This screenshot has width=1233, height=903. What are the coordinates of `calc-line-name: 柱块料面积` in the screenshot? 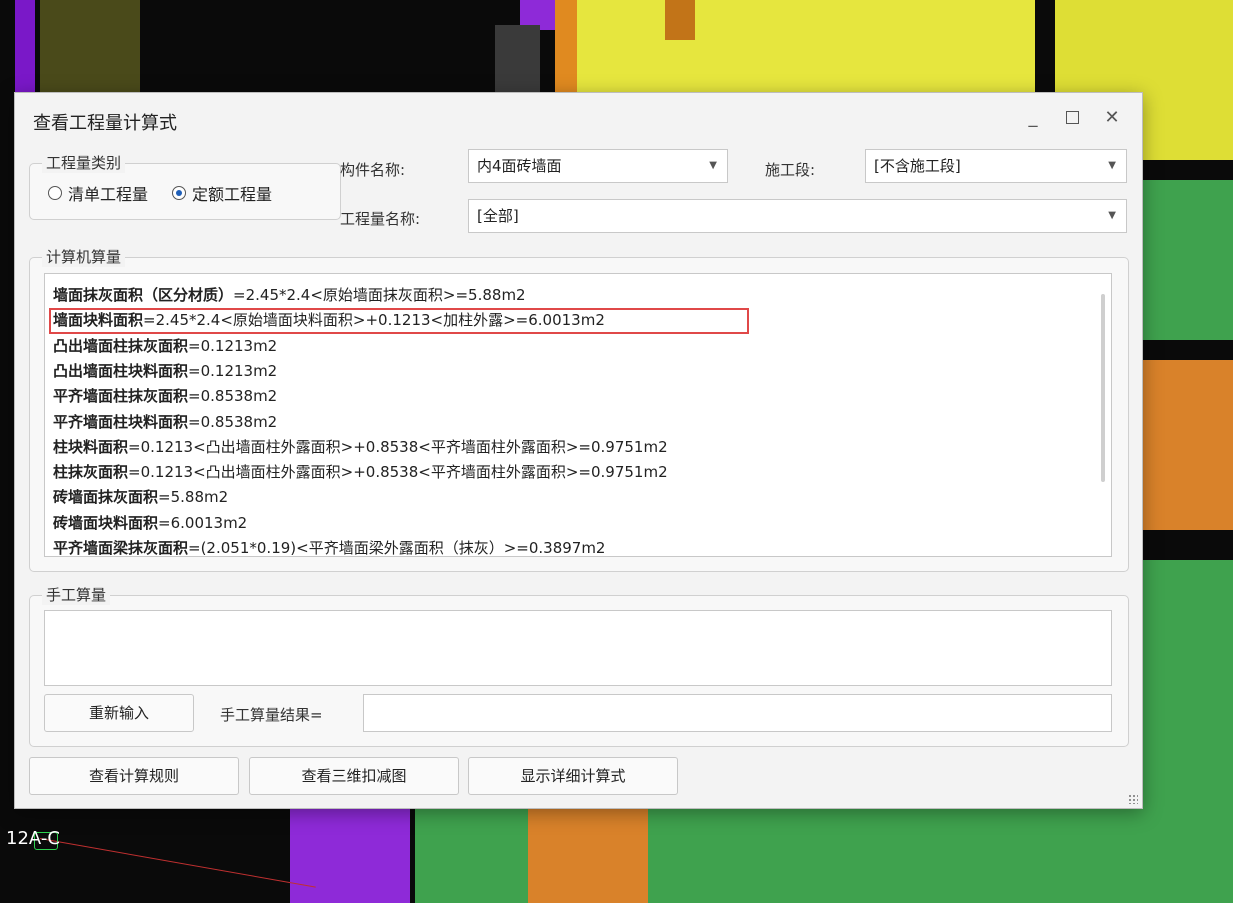 It's located at (91, 446).